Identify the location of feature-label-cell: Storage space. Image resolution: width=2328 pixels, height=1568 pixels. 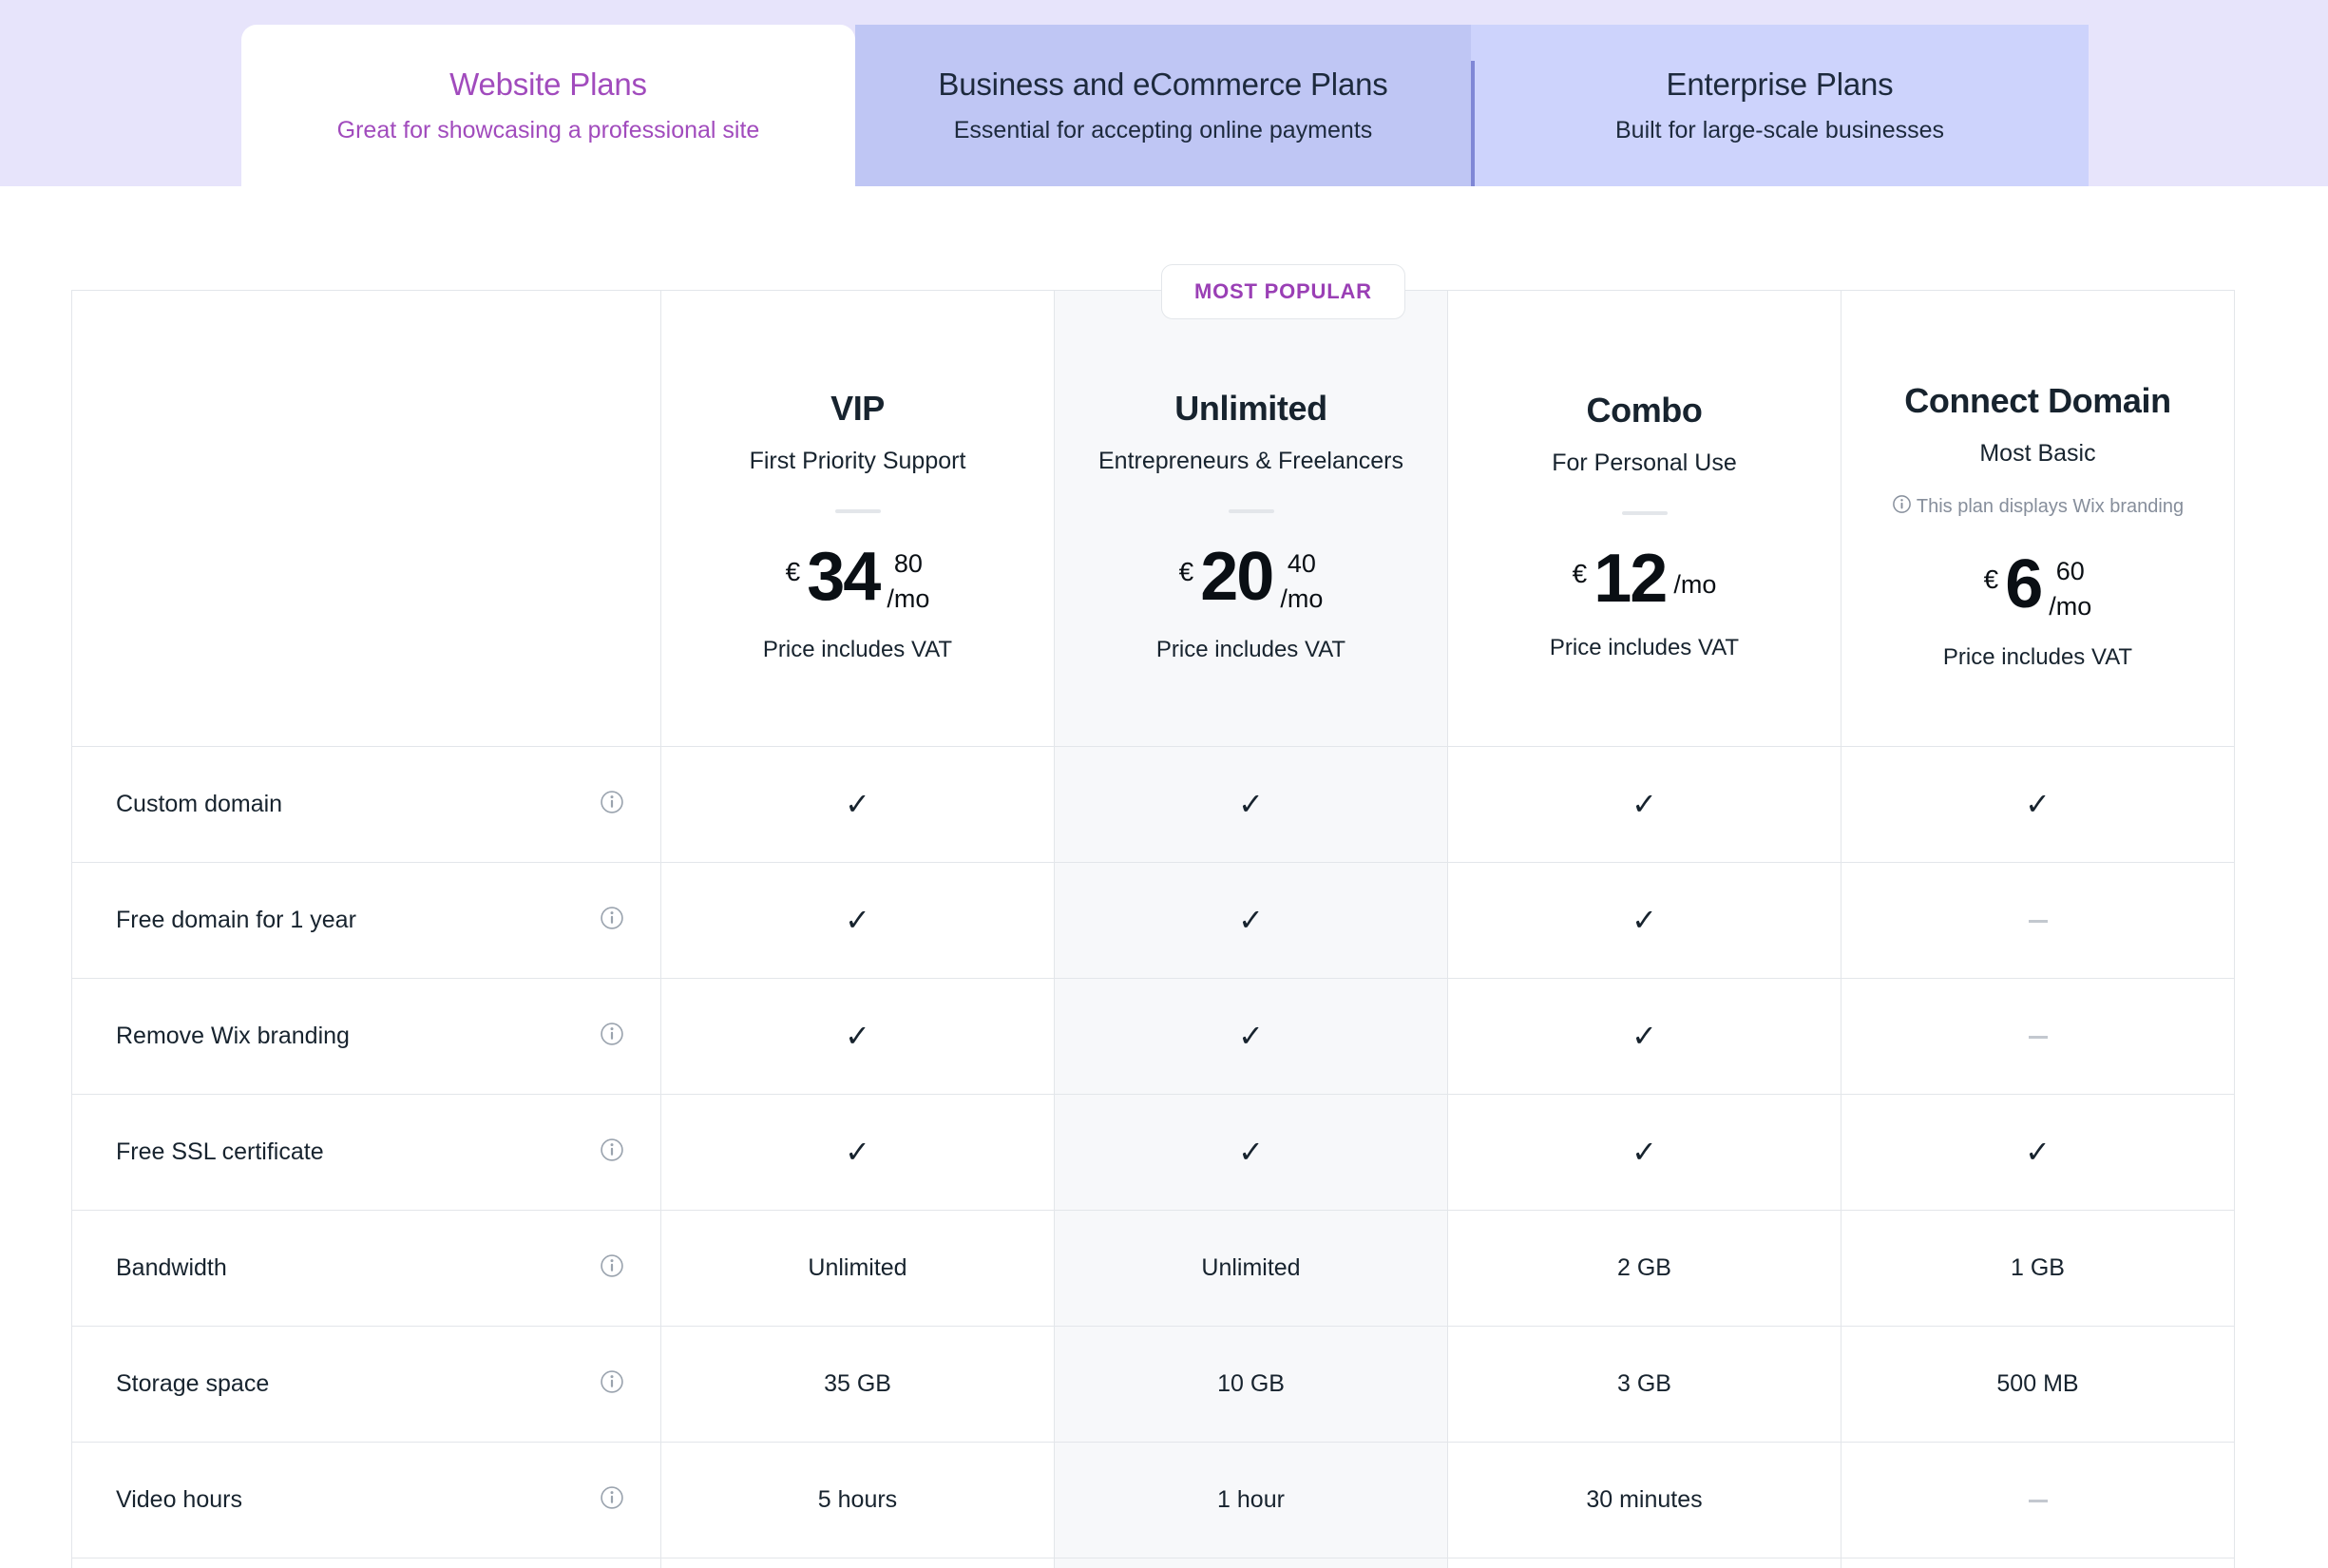
(366, 1385).